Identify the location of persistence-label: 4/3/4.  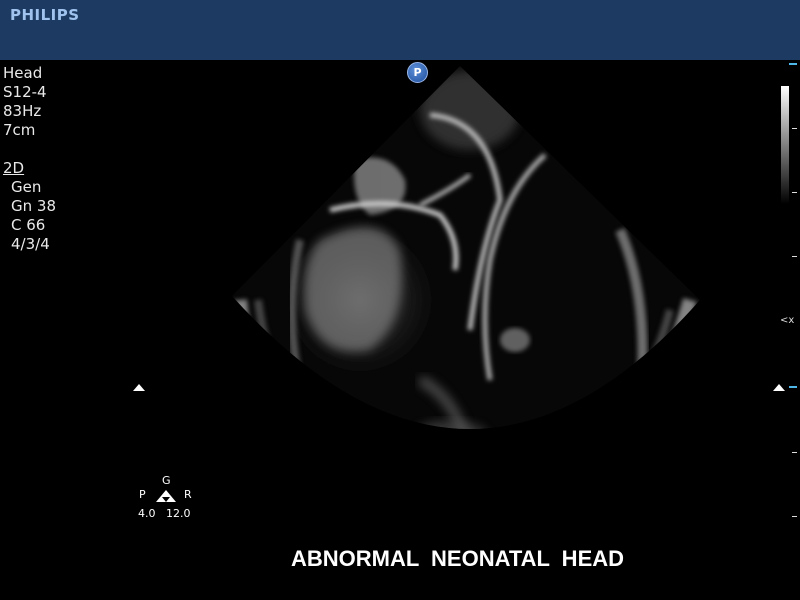
(30, 244).